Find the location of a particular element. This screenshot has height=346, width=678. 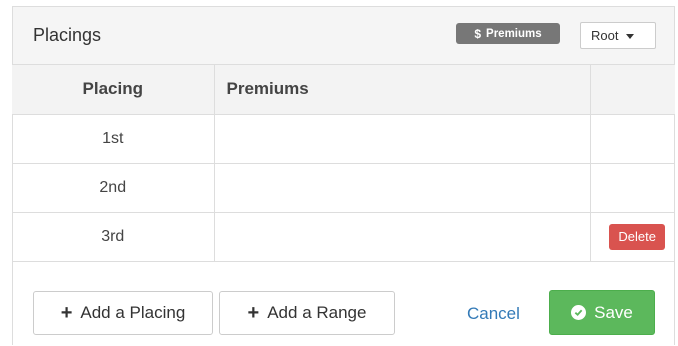

actions-cell: Delete is located at coordinates (632, 236).